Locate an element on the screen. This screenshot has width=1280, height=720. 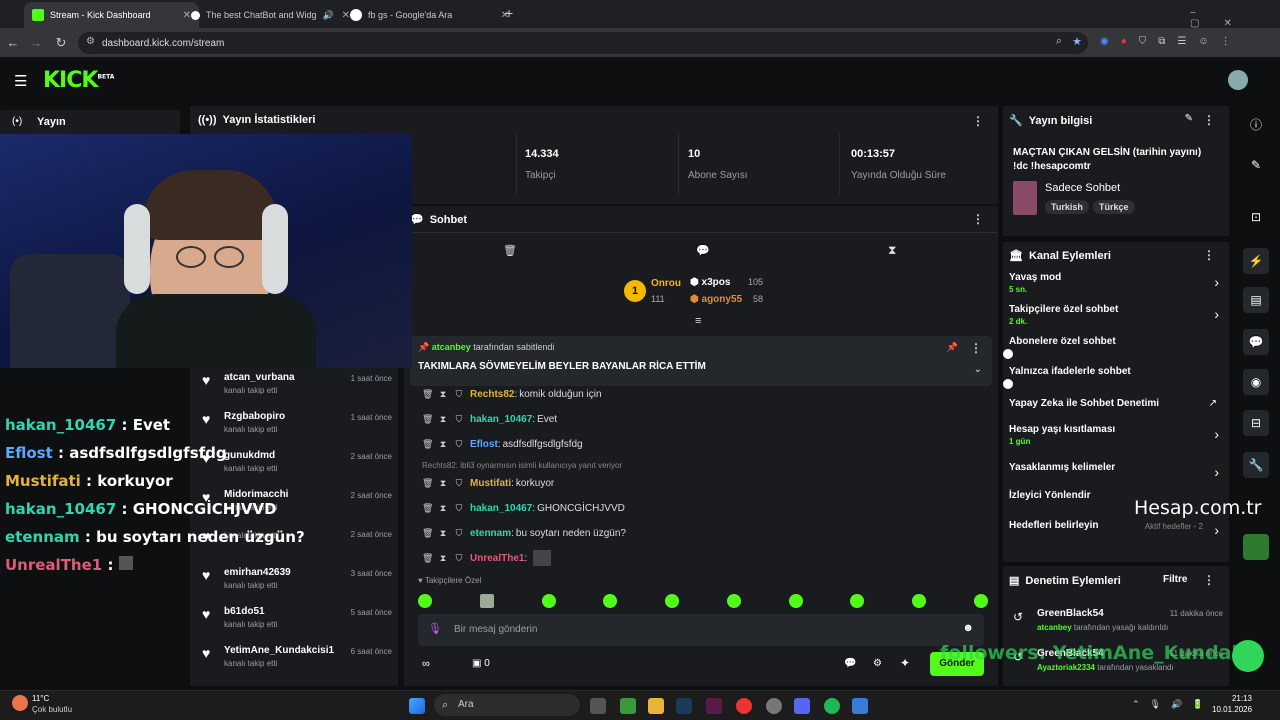
chrome-icon is located at coordinates (744, 706).